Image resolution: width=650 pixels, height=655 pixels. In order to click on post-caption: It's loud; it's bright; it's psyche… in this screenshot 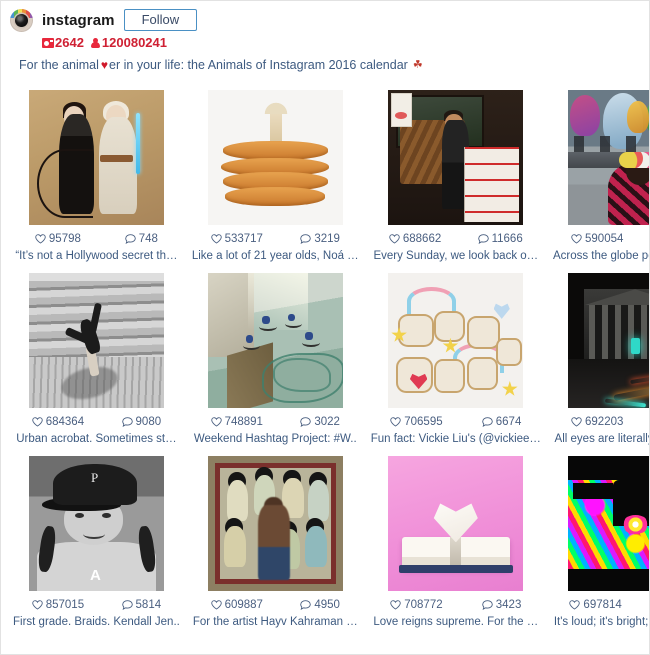, I will do `click(601, 622)`.